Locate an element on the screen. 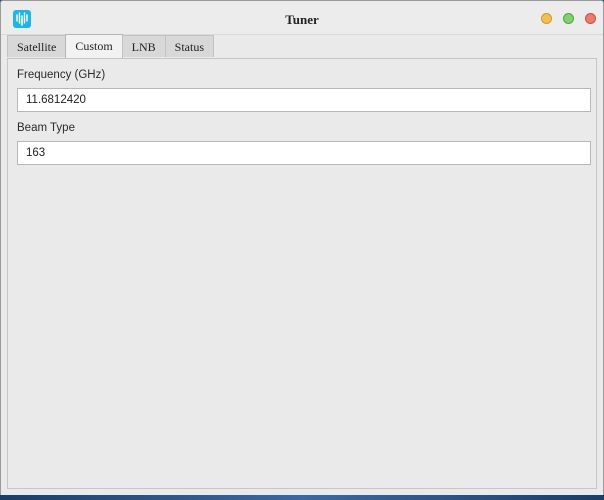 This screenshot has height=500, width=604. close-button is located at coordinates (590, 18).